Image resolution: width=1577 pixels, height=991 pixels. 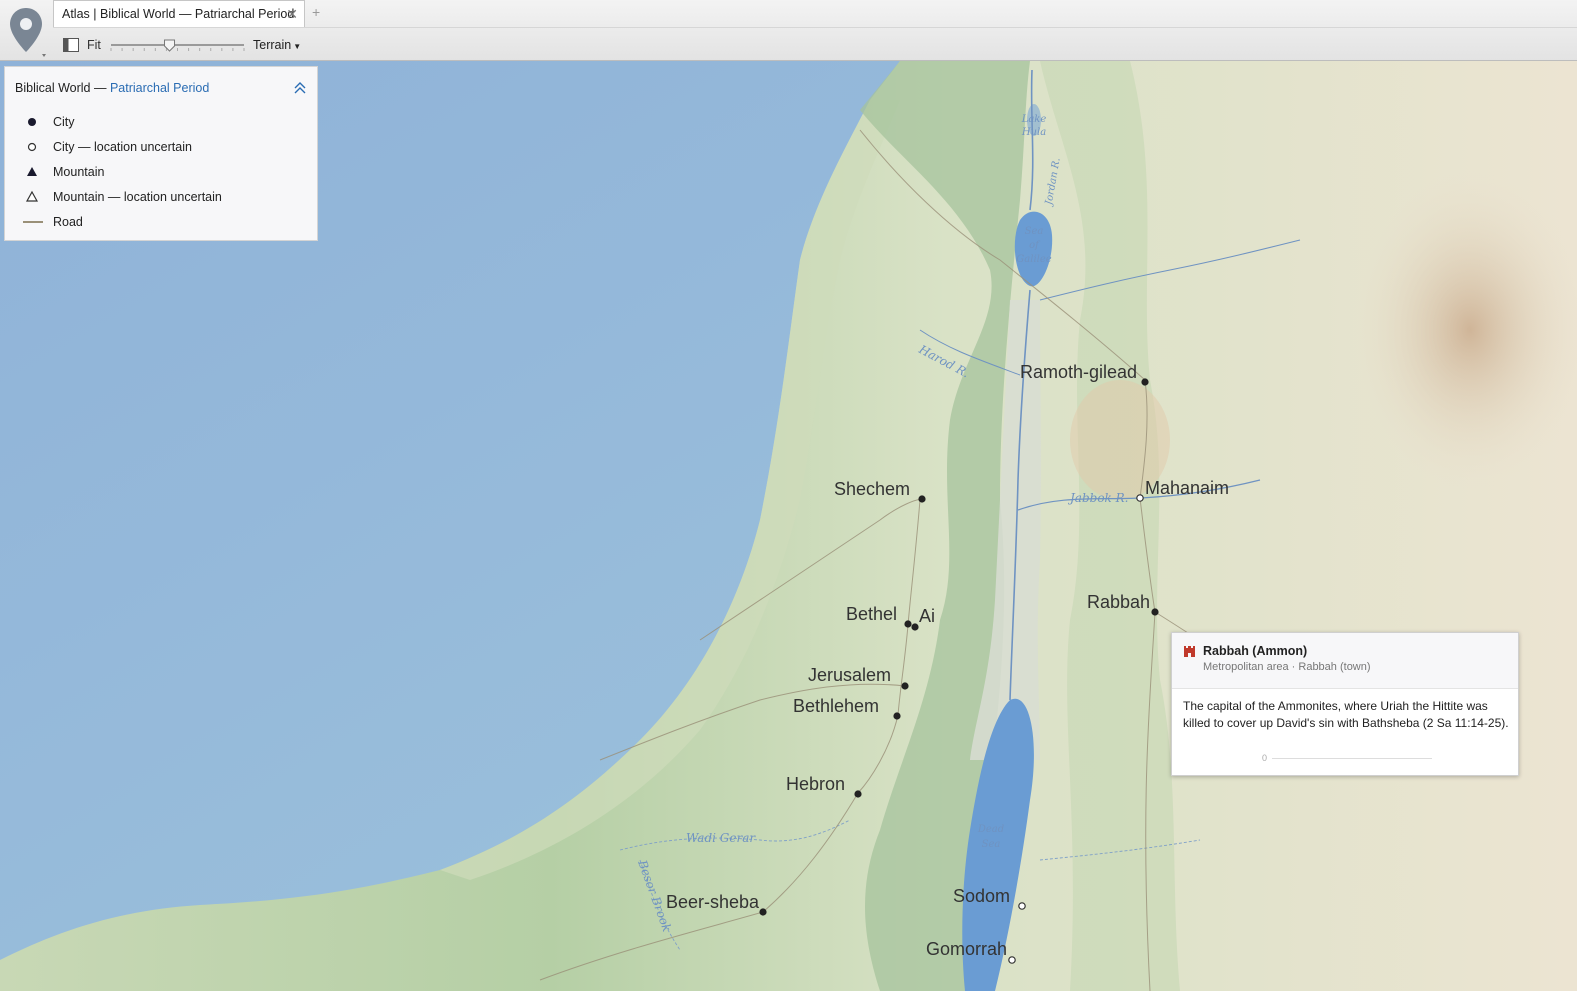 What do you see at coordinates (966, 949) in the screenshot?
I see `city-label: Gomorrah` at bounding box center [966, 949].